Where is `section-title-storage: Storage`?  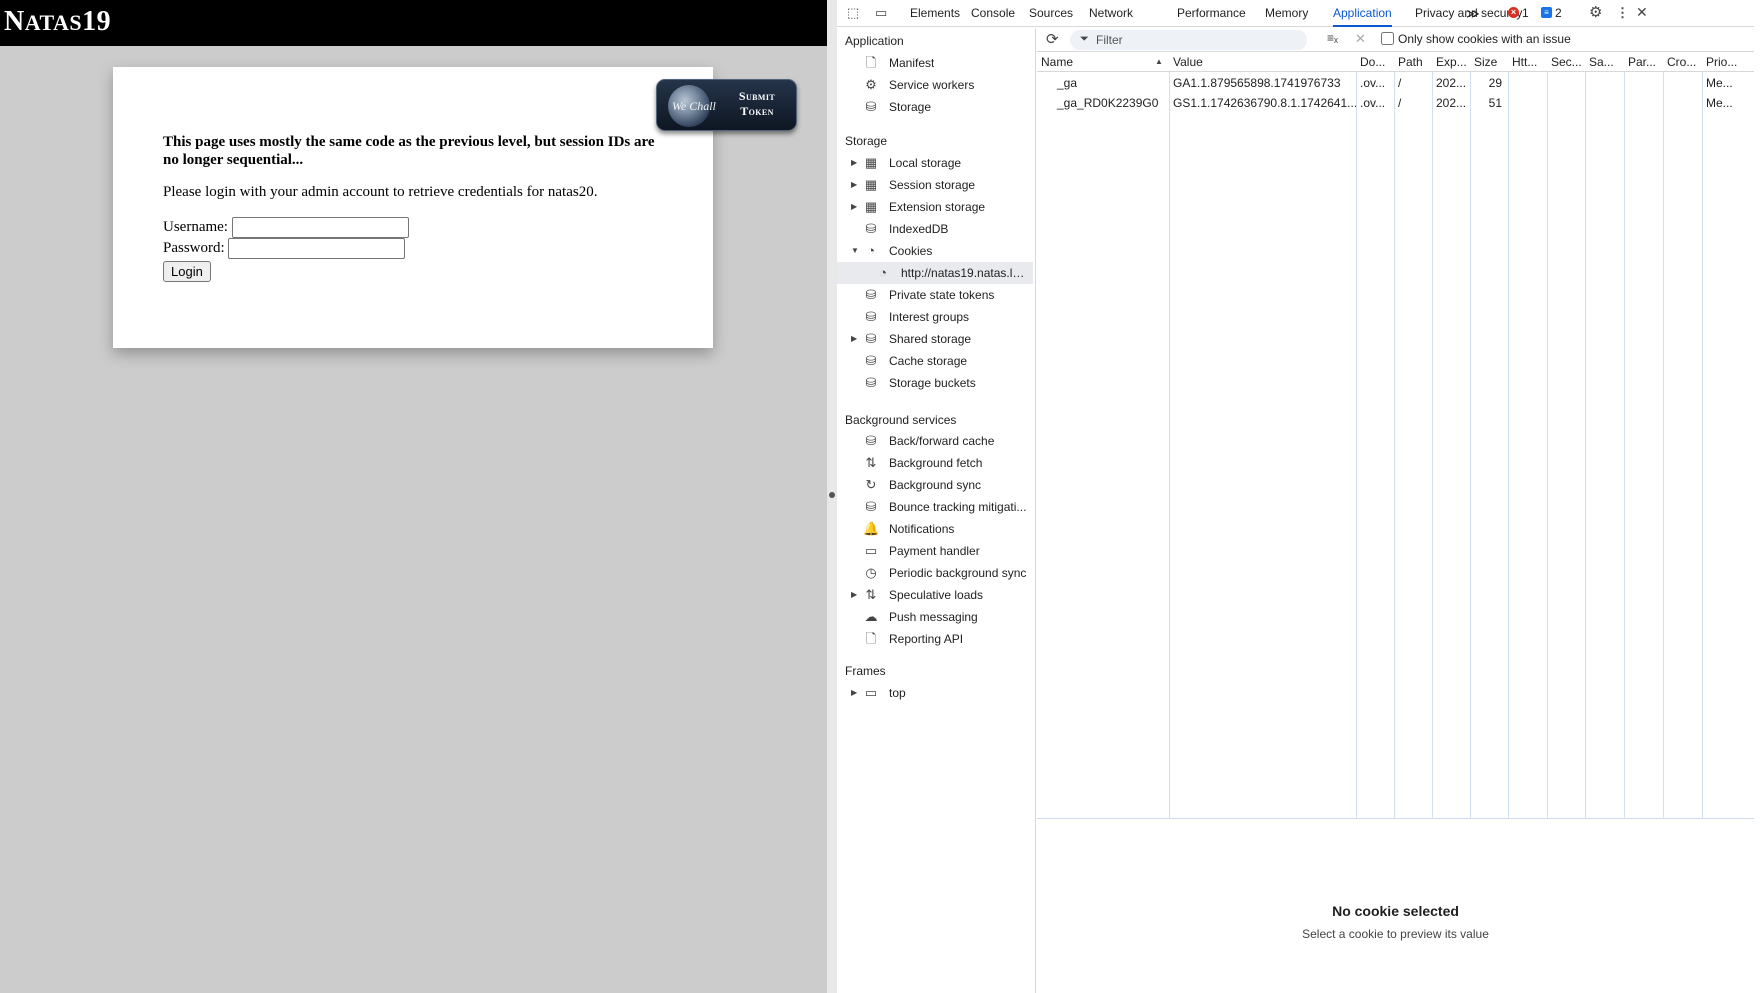 section-title-storage: Storage is located at coordinates (866, 141).